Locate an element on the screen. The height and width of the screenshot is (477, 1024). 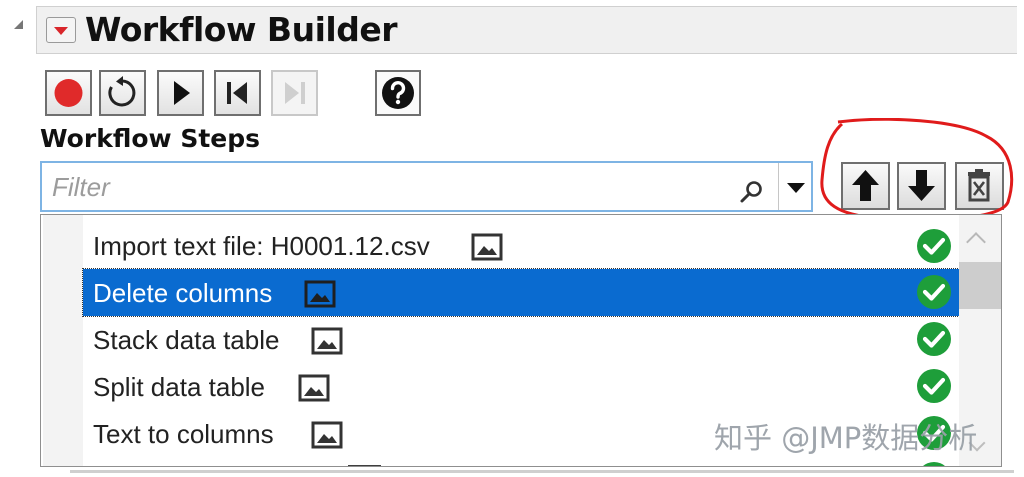
play-icon is located at coordinates (182, 93).